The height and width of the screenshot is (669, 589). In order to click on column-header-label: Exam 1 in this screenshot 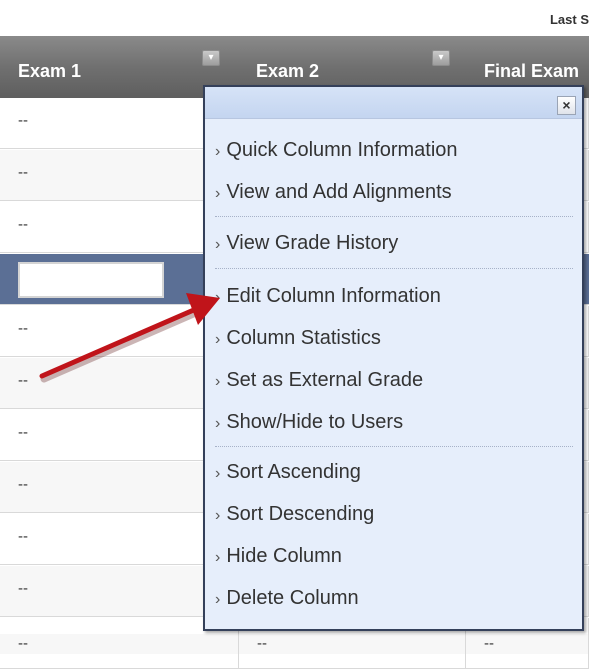, I will do `click(50, 71)`.